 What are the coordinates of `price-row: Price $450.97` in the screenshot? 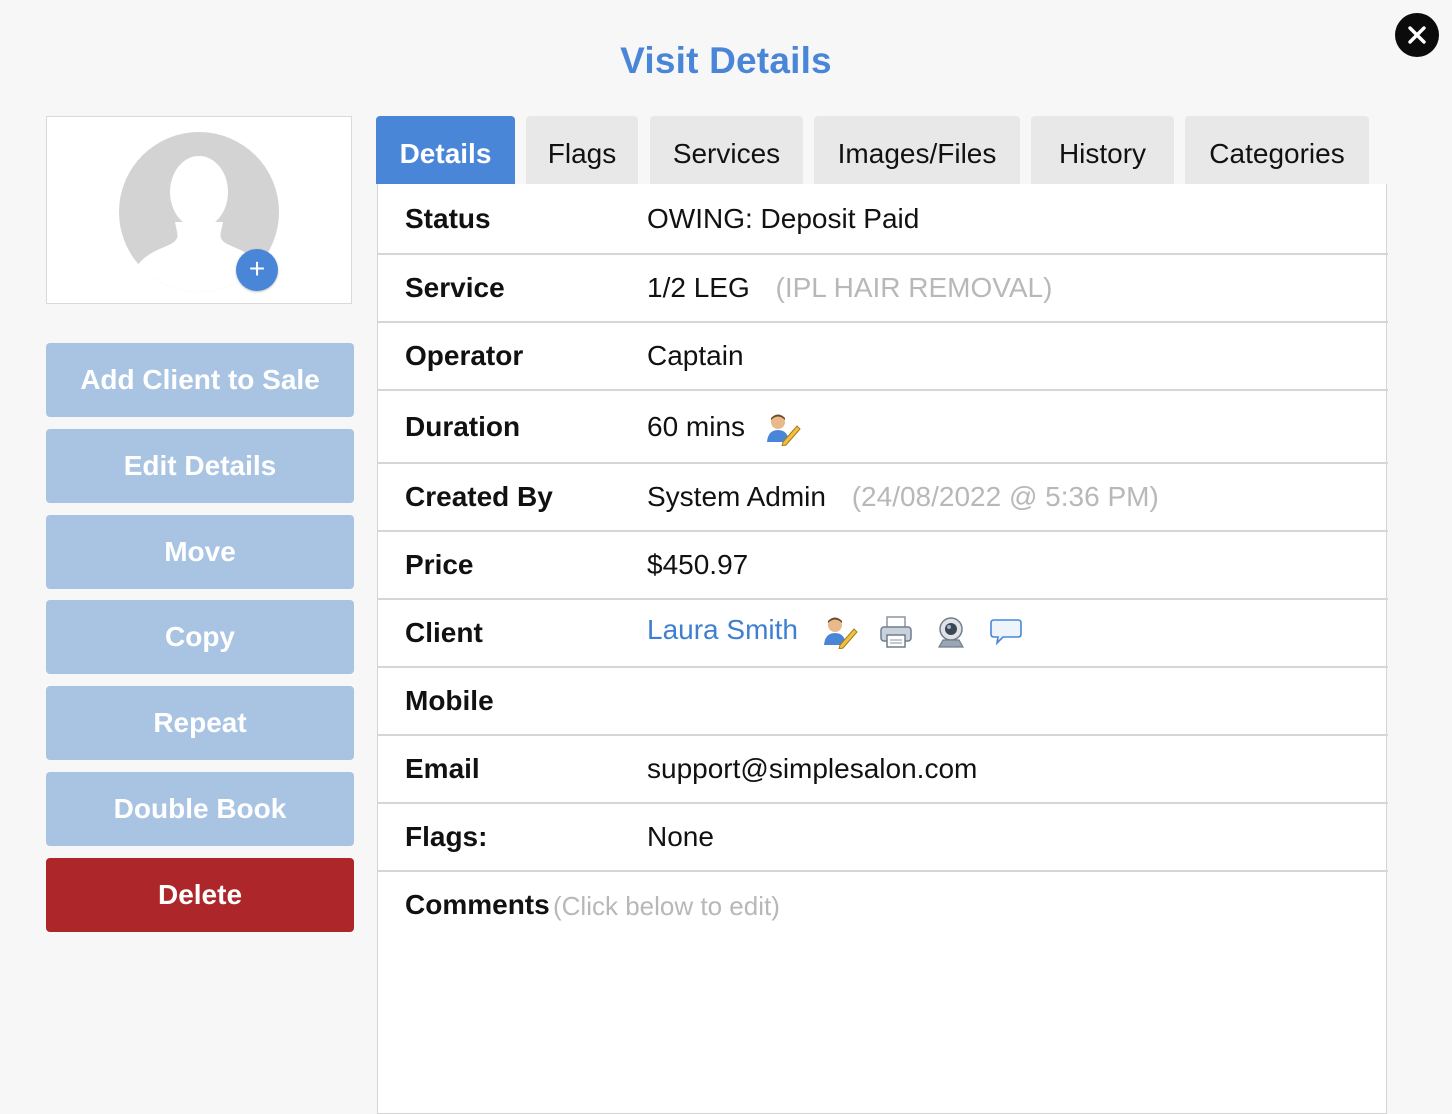 It's located at (883, 565).